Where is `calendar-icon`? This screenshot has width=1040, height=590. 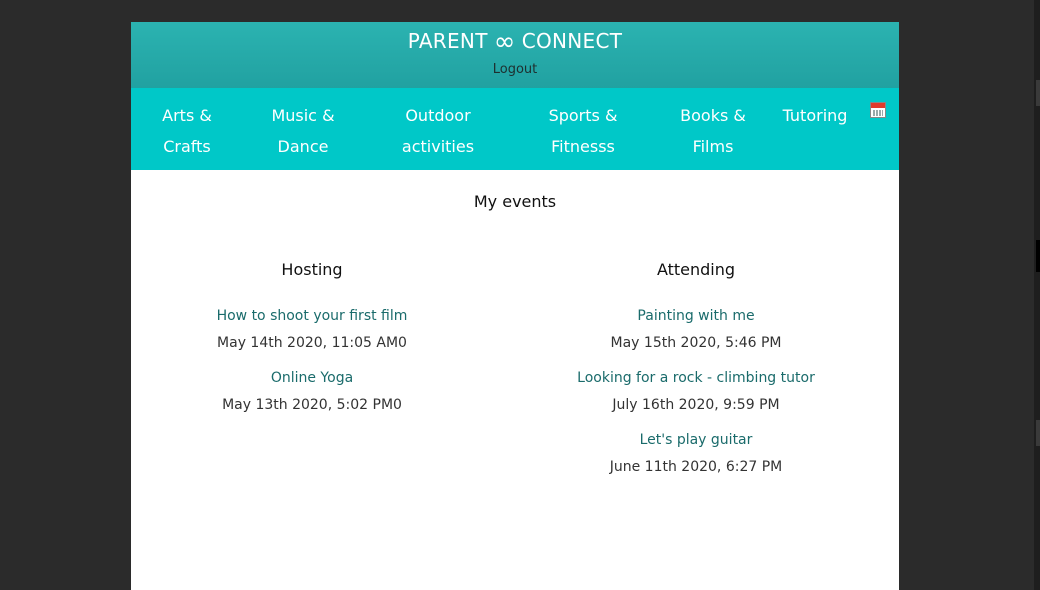 calendar-icon is located at coordinates (878, 110).